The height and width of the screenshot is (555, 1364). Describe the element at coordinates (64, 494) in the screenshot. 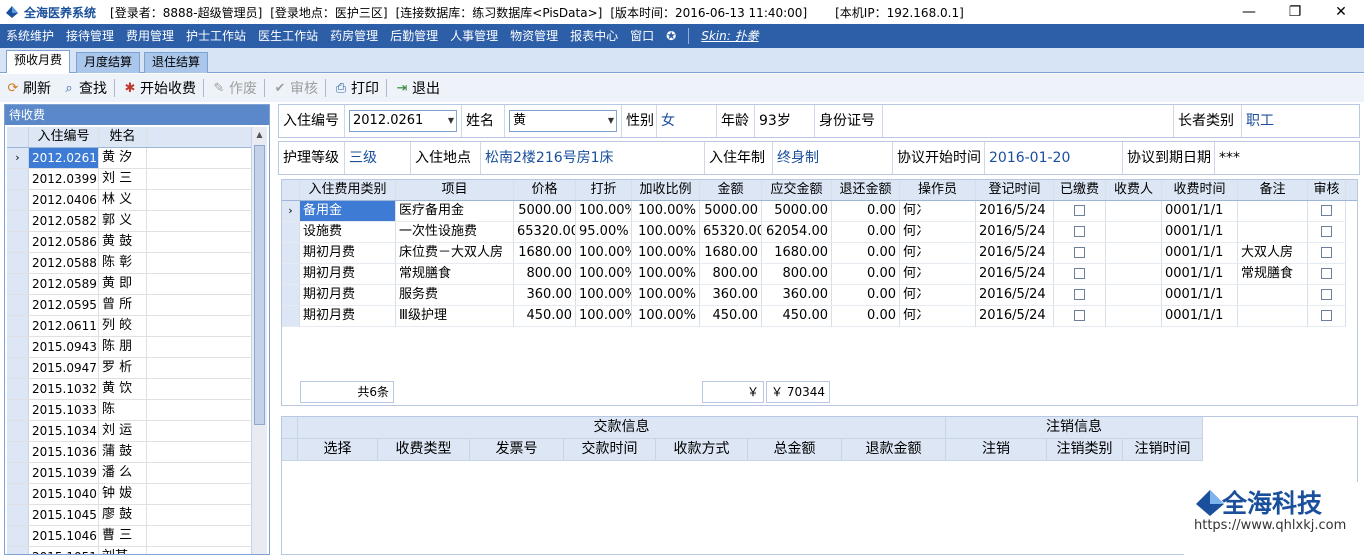

I see `admit-no-cell: 2015.1040` at that location.